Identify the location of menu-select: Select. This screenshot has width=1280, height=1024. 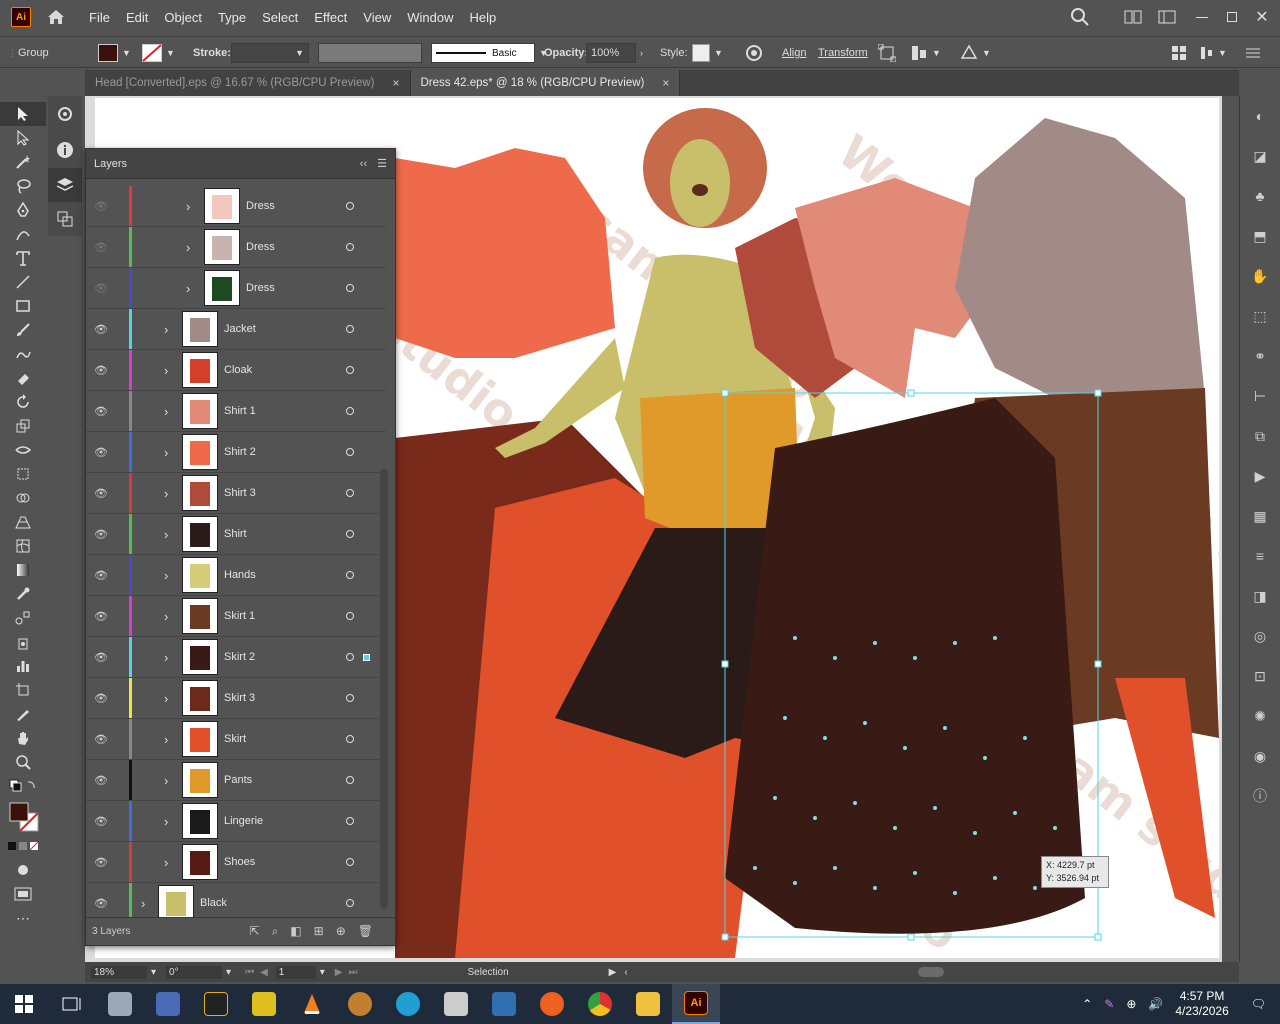
(280, 17).